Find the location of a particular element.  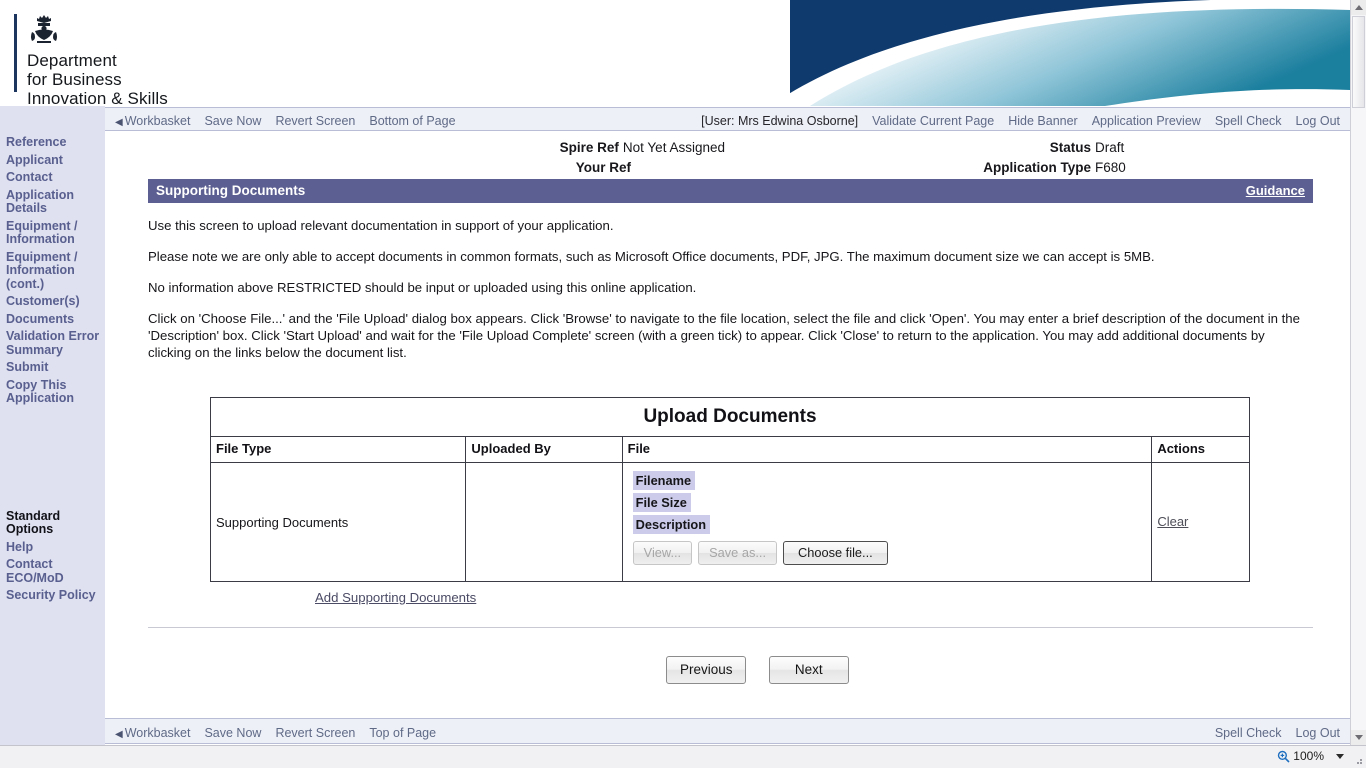

topnav-application-preview: Application Preview is located at coordinates (1146, 121).